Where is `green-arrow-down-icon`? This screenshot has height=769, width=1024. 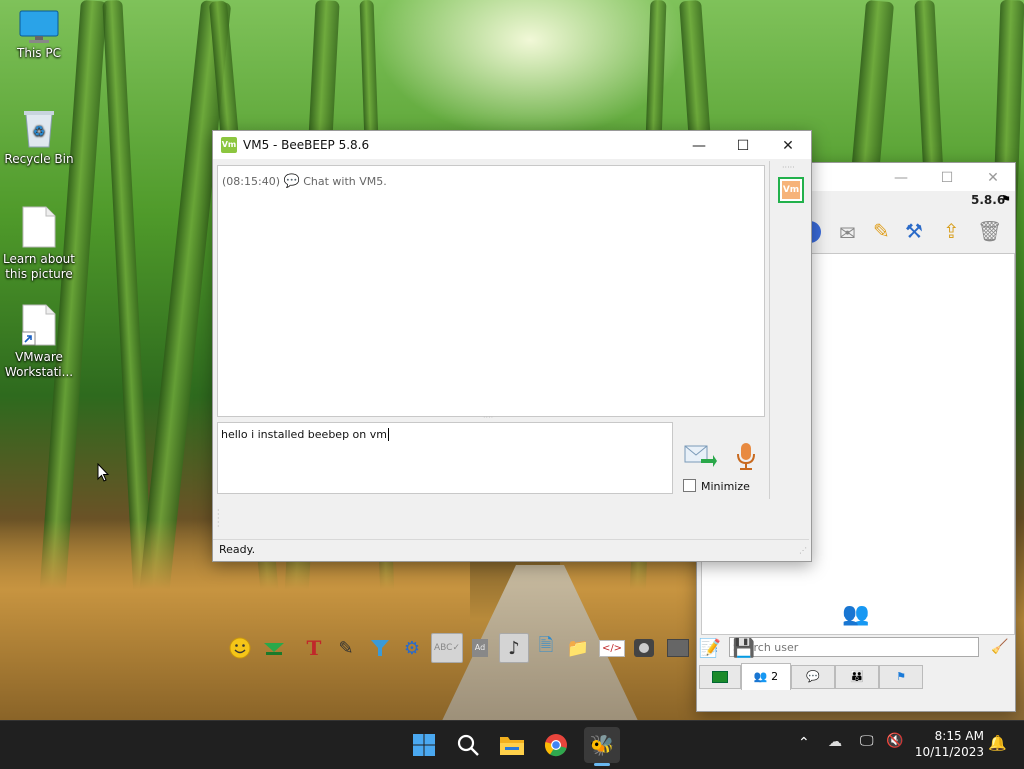 green-arrow-down-icon is located at coordinates (274, 649).